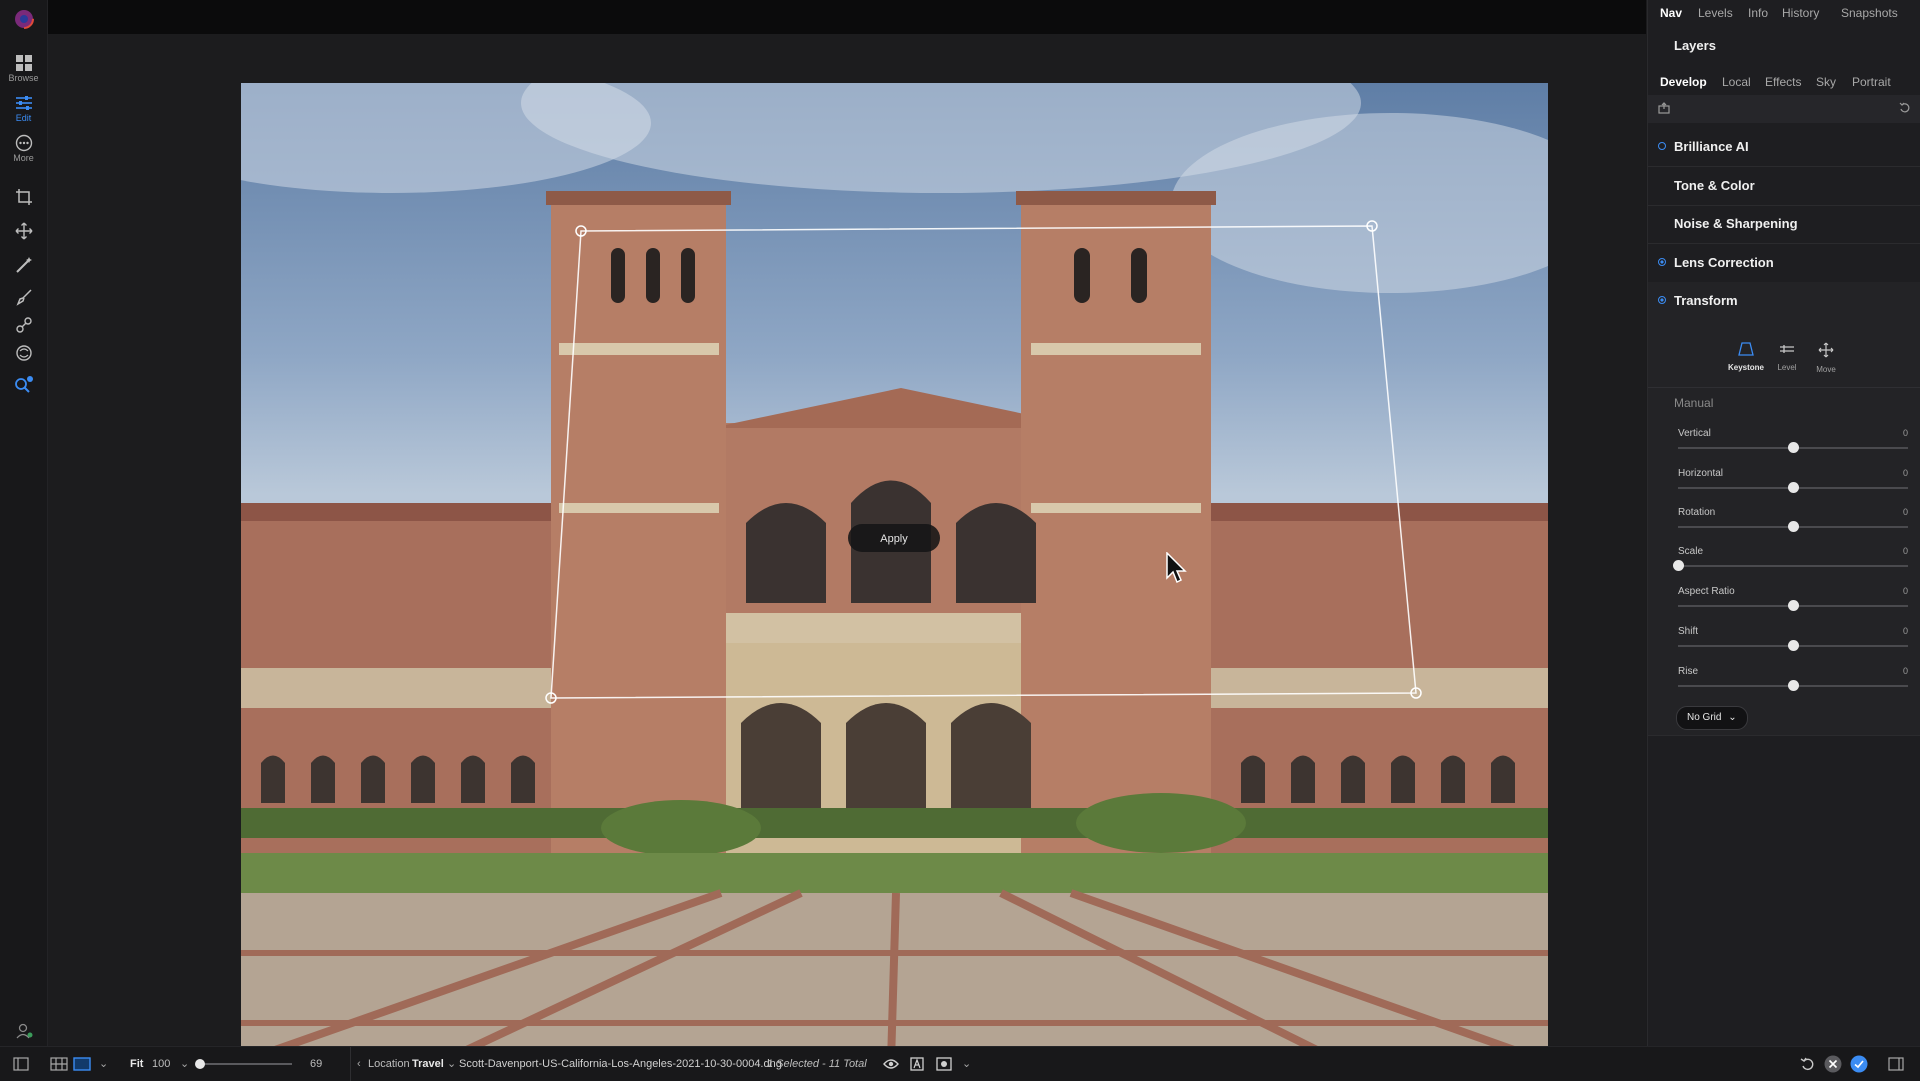 Image resolution: width=1920 pixels, height=1081 pixels. What do you see at coordinates (1678, 565) in the screenshot?
I see `slider-scale-thumb` at bounding box center [1678, 565].